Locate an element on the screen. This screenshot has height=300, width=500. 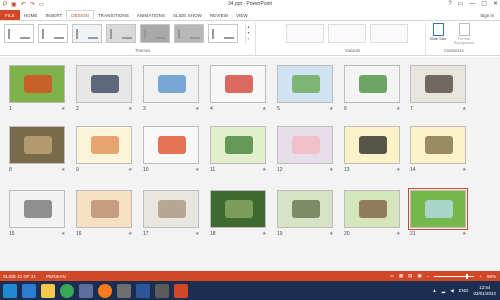
zoom-level: 66% is located at coordinates (491, 276).